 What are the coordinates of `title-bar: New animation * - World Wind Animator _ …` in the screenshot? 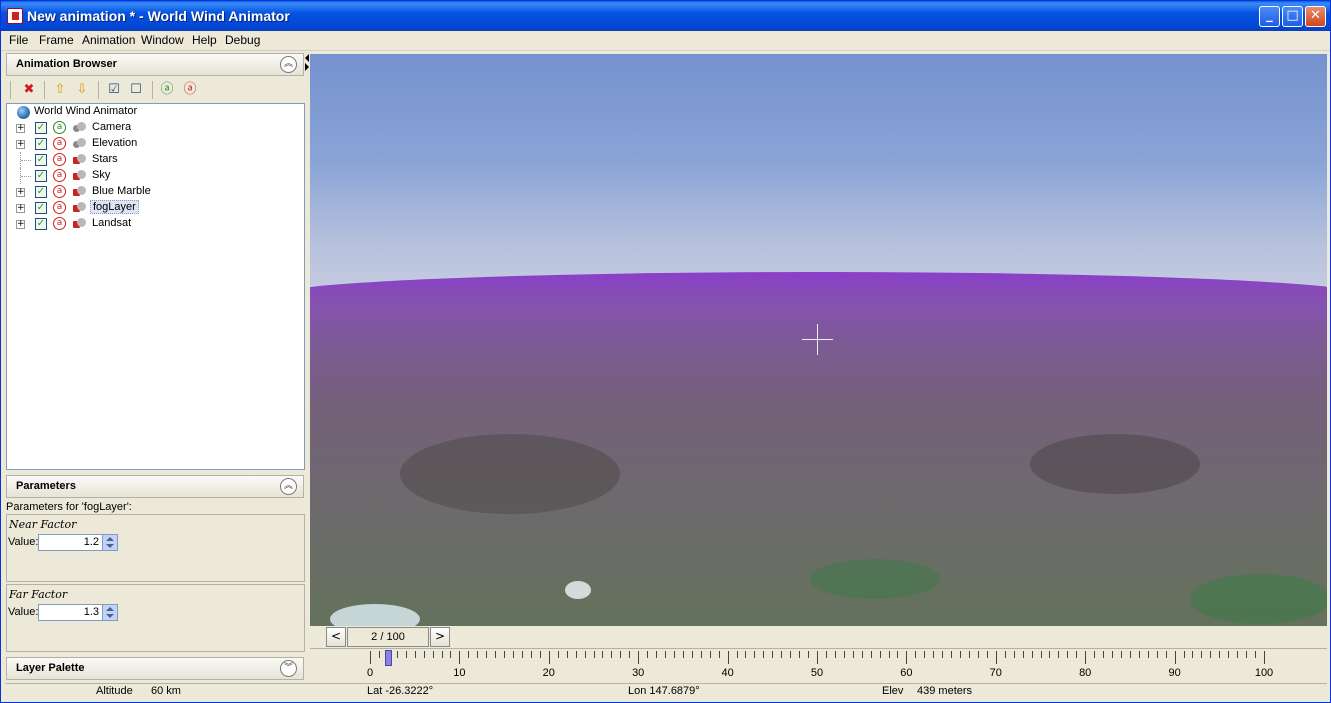 It's located at (665, 16).